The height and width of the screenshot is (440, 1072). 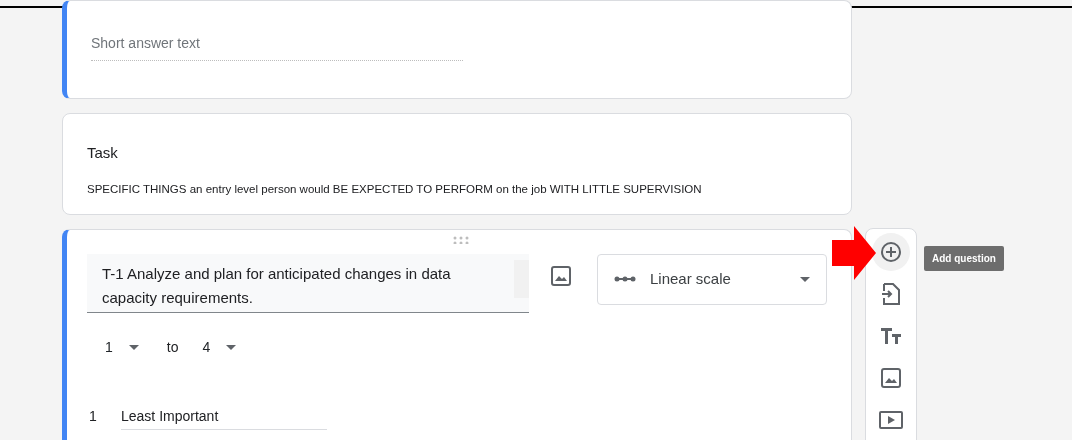 What do you see at coordinates (891, 336) in the screenshot?
I see `title-text-icon` at bounding box center [891, 336].